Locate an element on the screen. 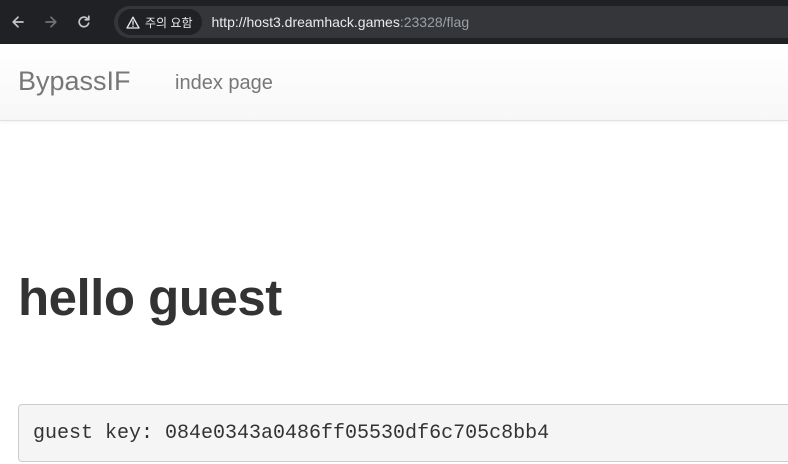  page-title: hello guest is located at coordinates (150, 297).